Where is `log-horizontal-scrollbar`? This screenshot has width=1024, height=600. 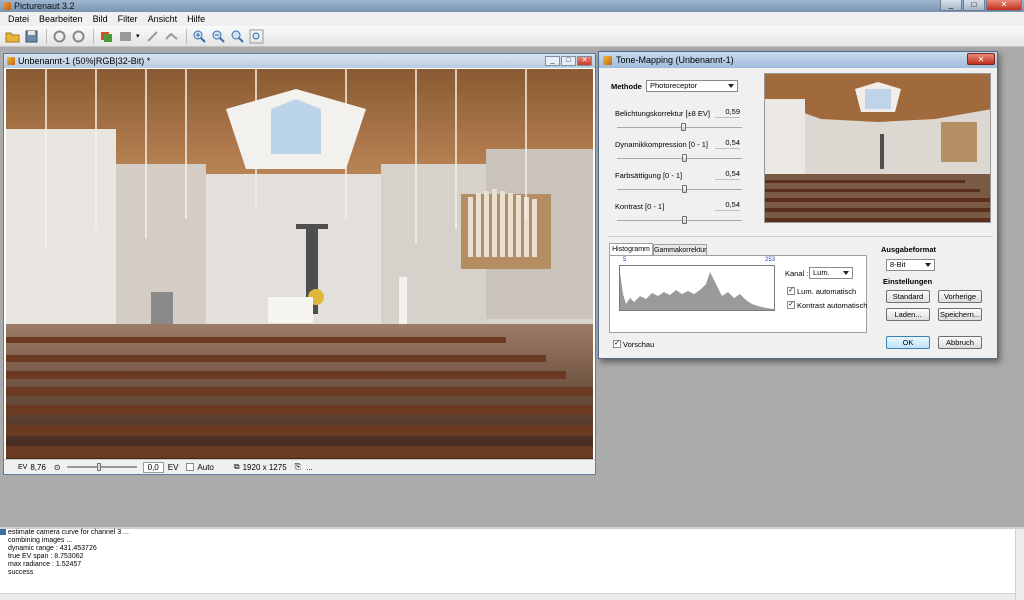 log-horizontal-scrollbar is located at coordinates (507, 596).